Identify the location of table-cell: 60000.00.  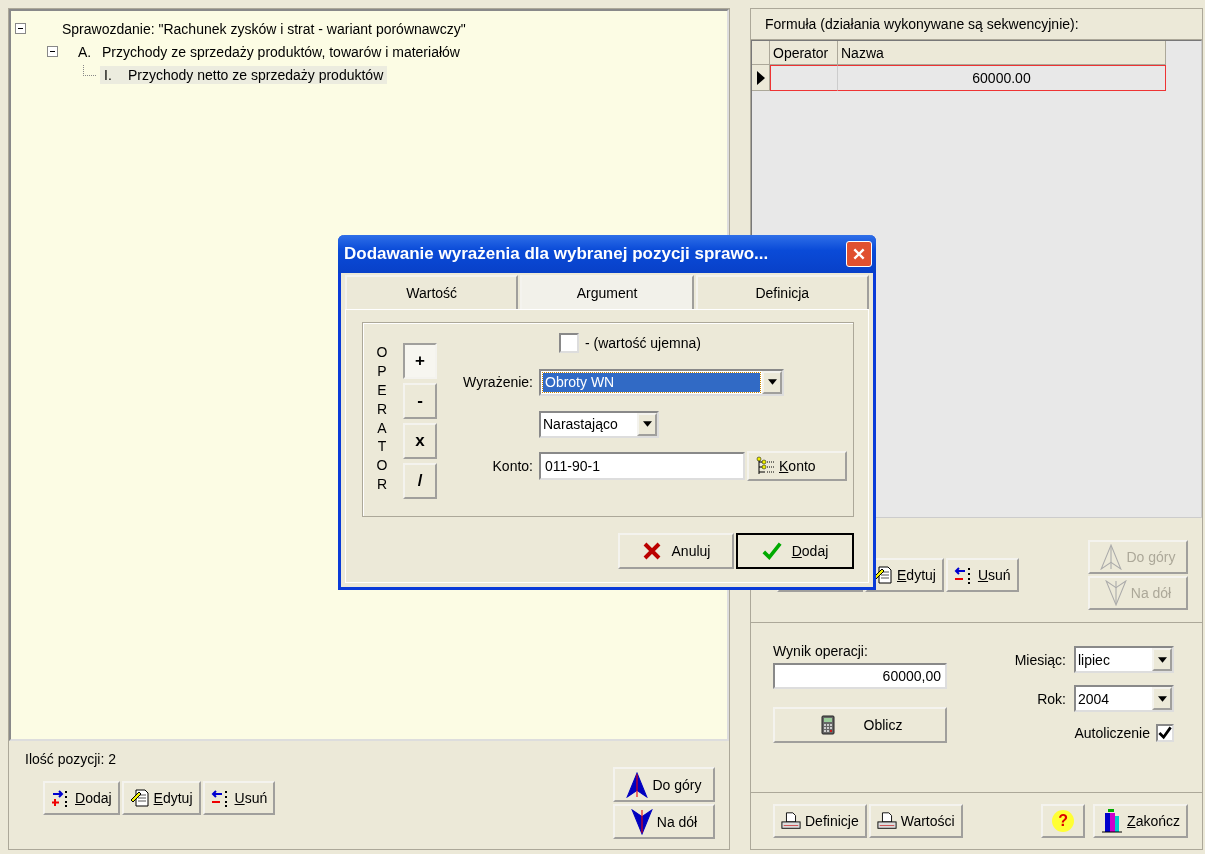
(1002, 78).